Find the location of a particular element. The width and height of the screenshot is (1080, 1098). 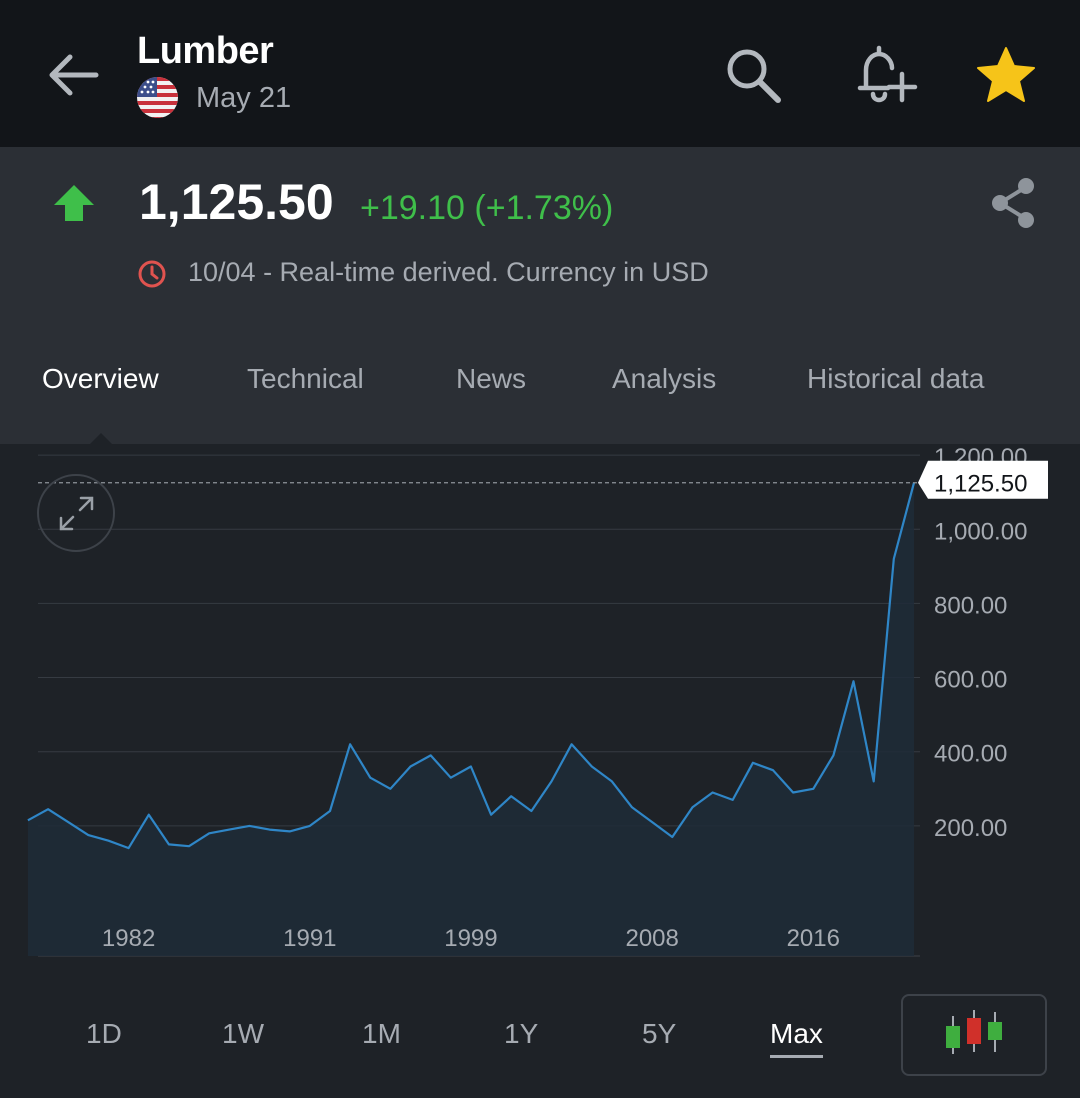

x-tick-label: 1991 is located at coordinates (309, 938).